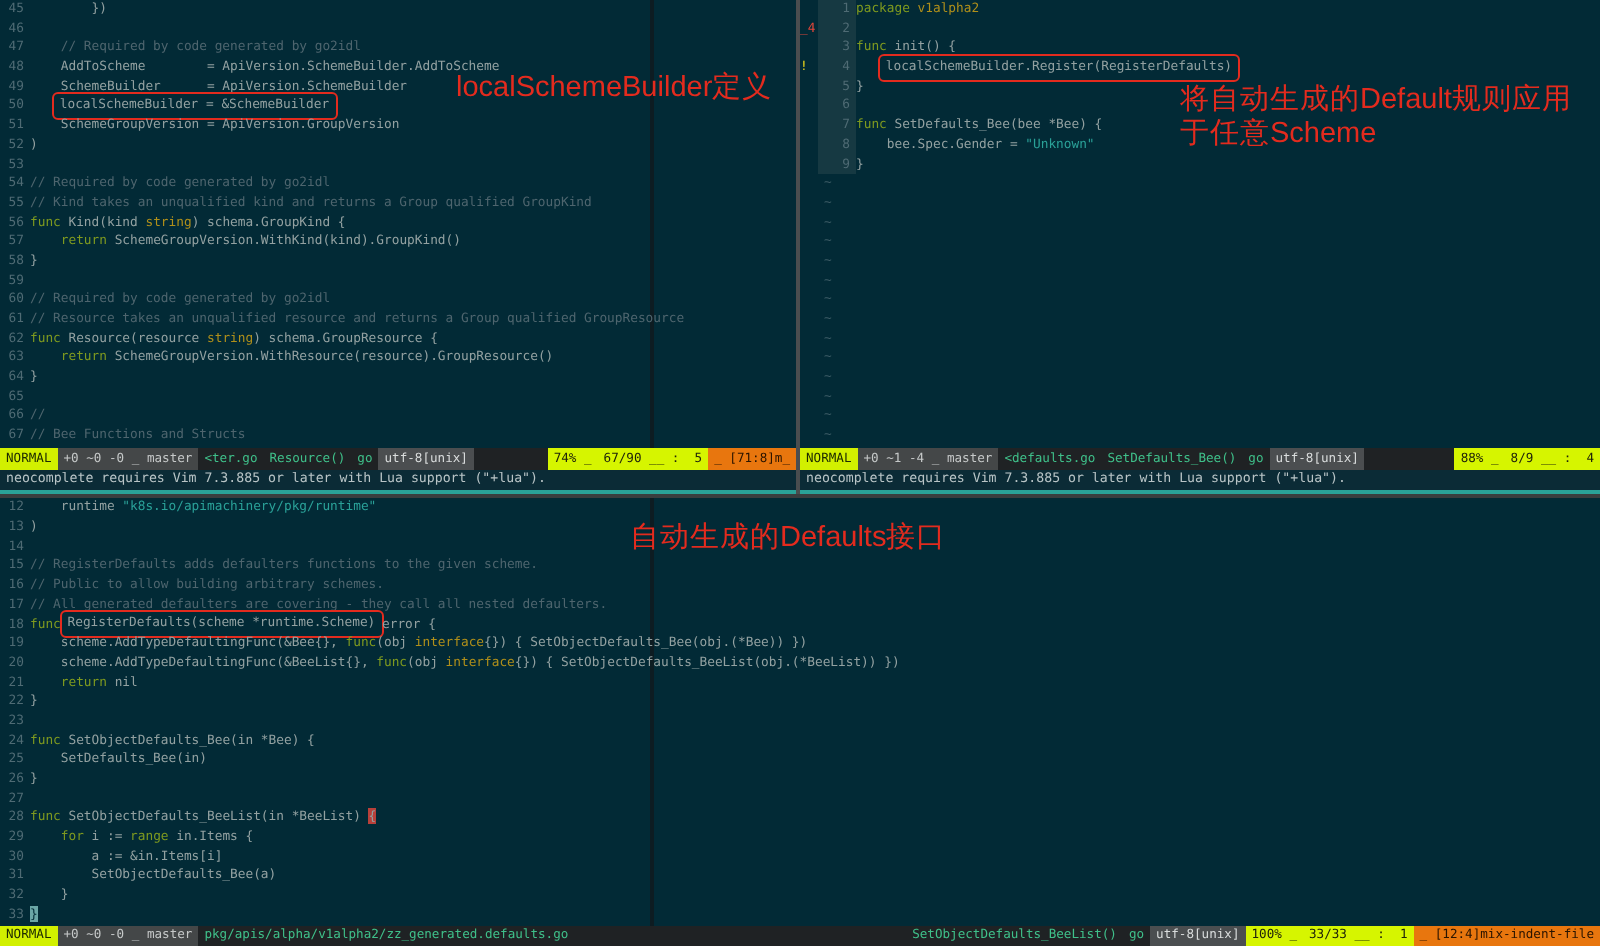 The image size is (1600, 946). What do you see at coordinates (788, 539) in the screenshot?
I see `annotation-text: 自动生成的Defaults接口` at bounding box center [788, 539].